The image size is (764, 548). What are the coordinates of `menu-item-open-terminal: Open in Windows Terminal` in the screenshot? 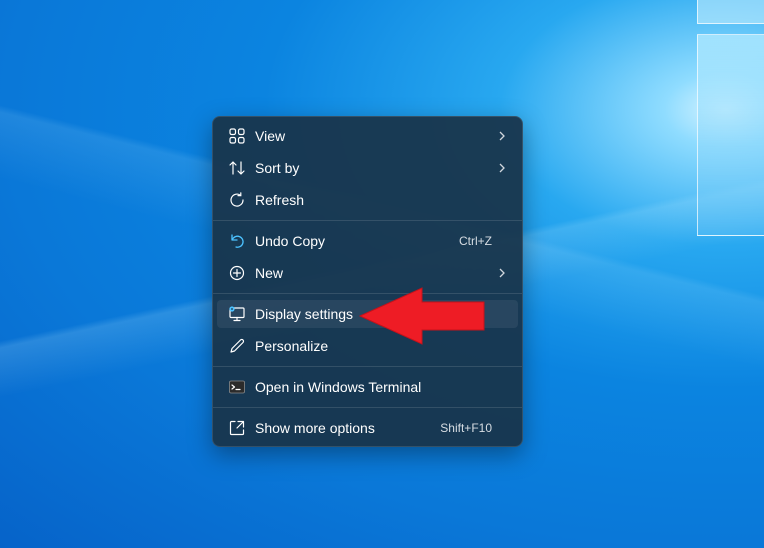 It's located at (367, 387).